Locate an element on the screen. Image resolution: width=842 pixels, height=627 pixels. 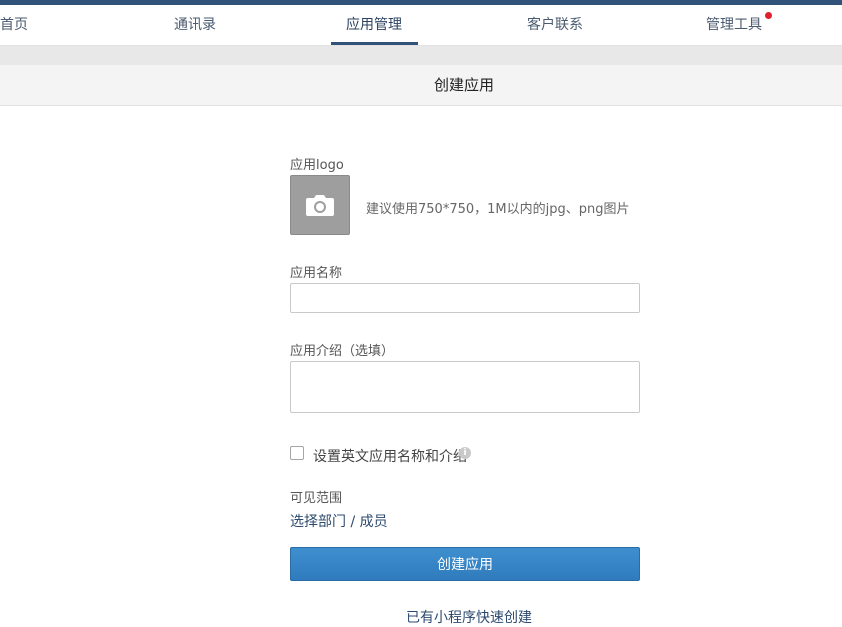
visibility-label: 可见范围 is located at coordinates (316, 498).